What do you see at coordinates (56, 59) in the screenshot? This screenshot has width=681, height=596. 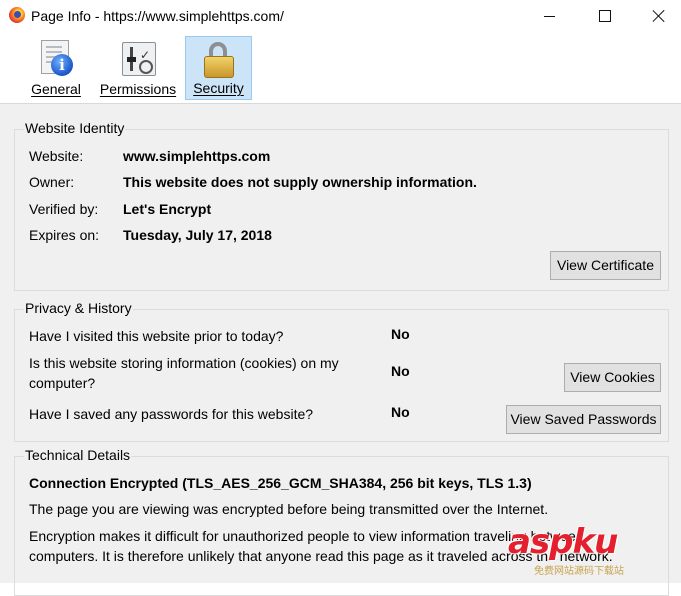 I see `info-document-icon: i` at bounding box center [56, 59].